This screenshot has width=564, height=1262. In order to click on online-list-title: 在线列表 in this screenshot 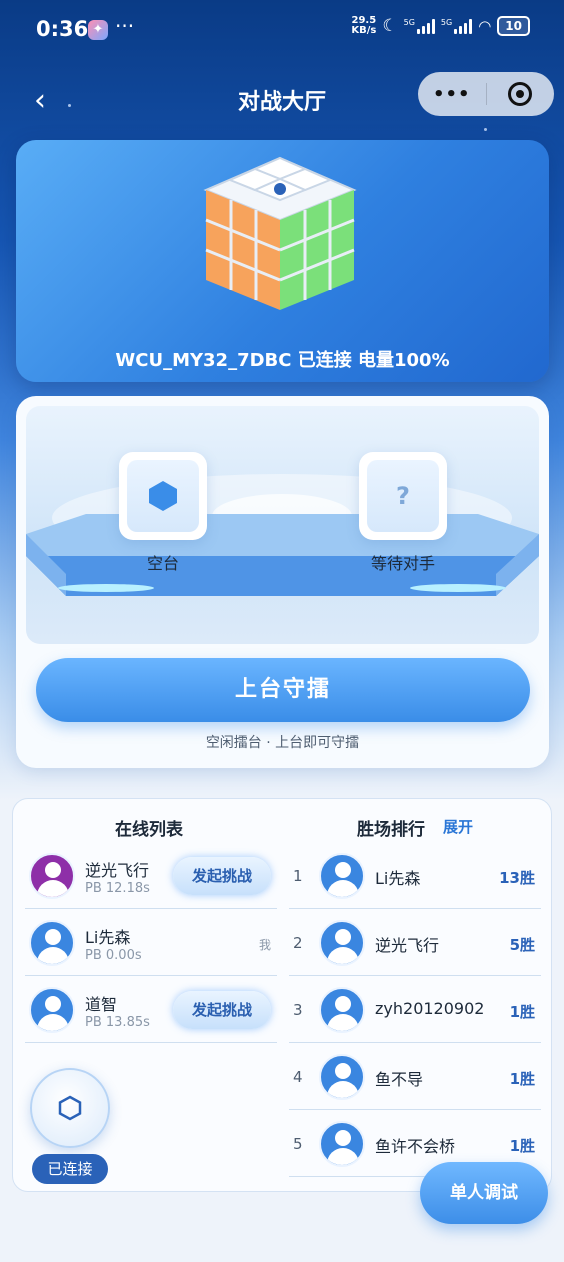, I will do `click(149, 830)`.